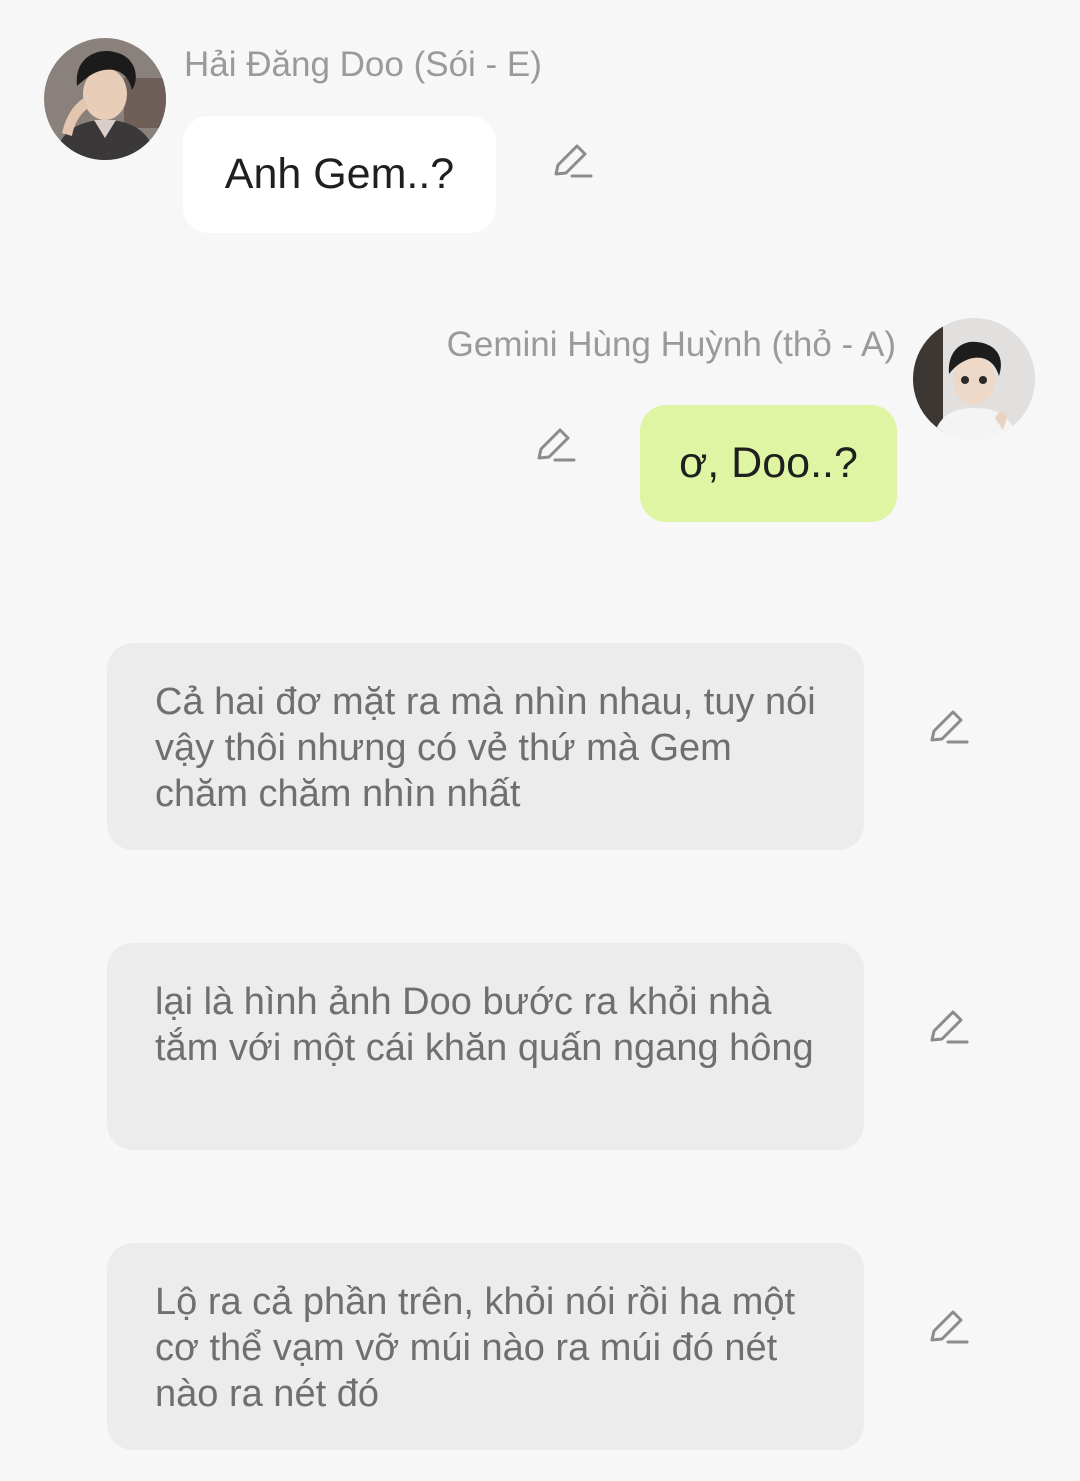 The width and height of the screenshot is (1080, 1481). I want to click on message-bubble: Anh Gem..?, so click(339, 174).